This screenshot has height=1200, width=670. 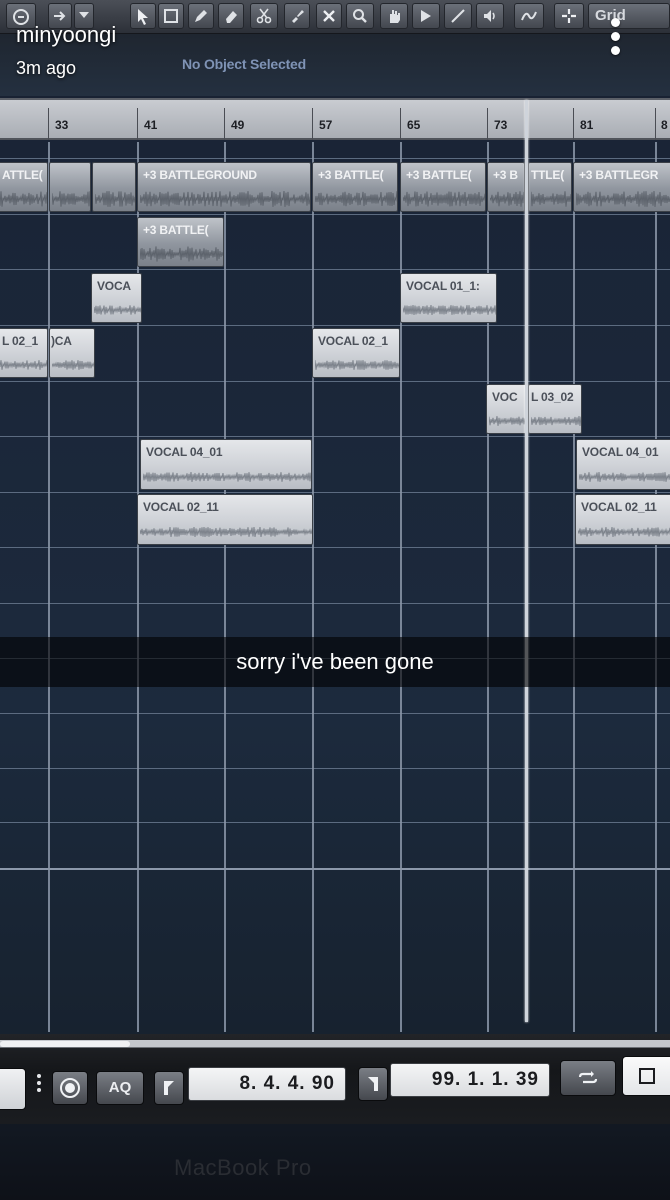 What do you see at coordinates (569, 16) in the screenshot?
I see `snap-grid-icon` at bounding box center [569, 16].